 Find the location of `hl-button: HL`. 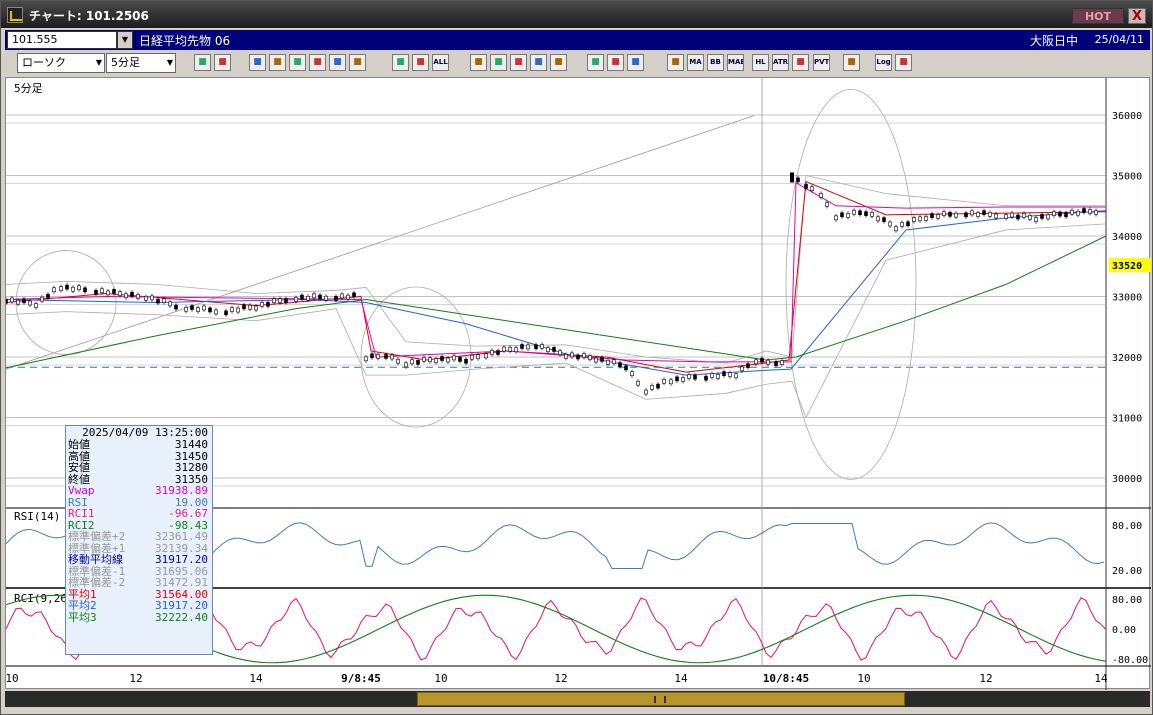

hl-button: HL is located at coordinates (760, 62).